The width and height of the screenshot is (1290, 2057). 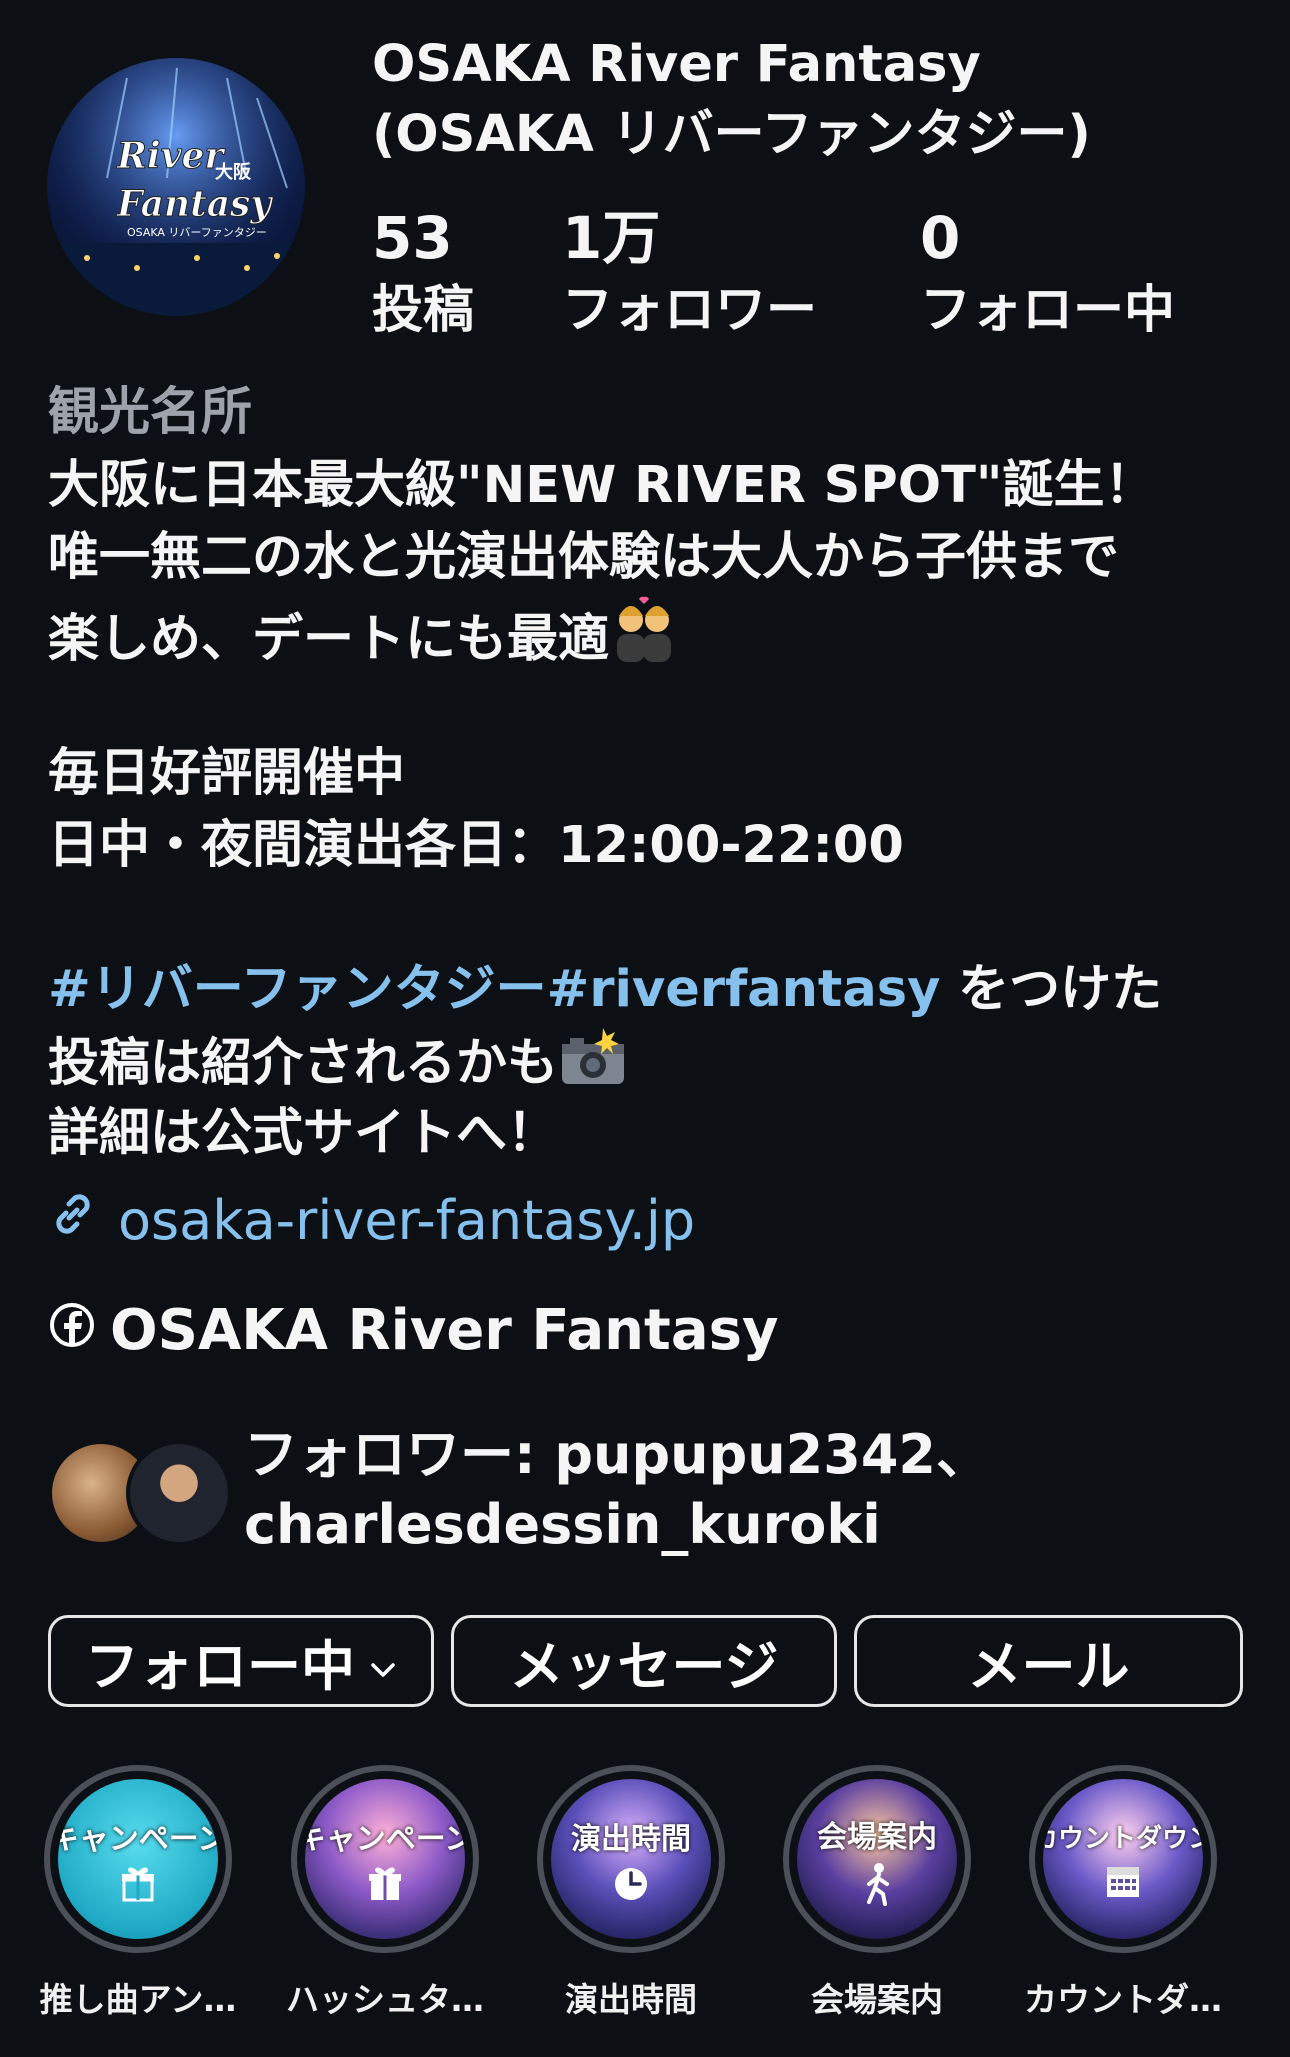 What do you see at coordinates (329, 639) in the screenshot?
I see `bio-line-text: 楽しめ、デートにも最適` at bounding box center [329, 639].